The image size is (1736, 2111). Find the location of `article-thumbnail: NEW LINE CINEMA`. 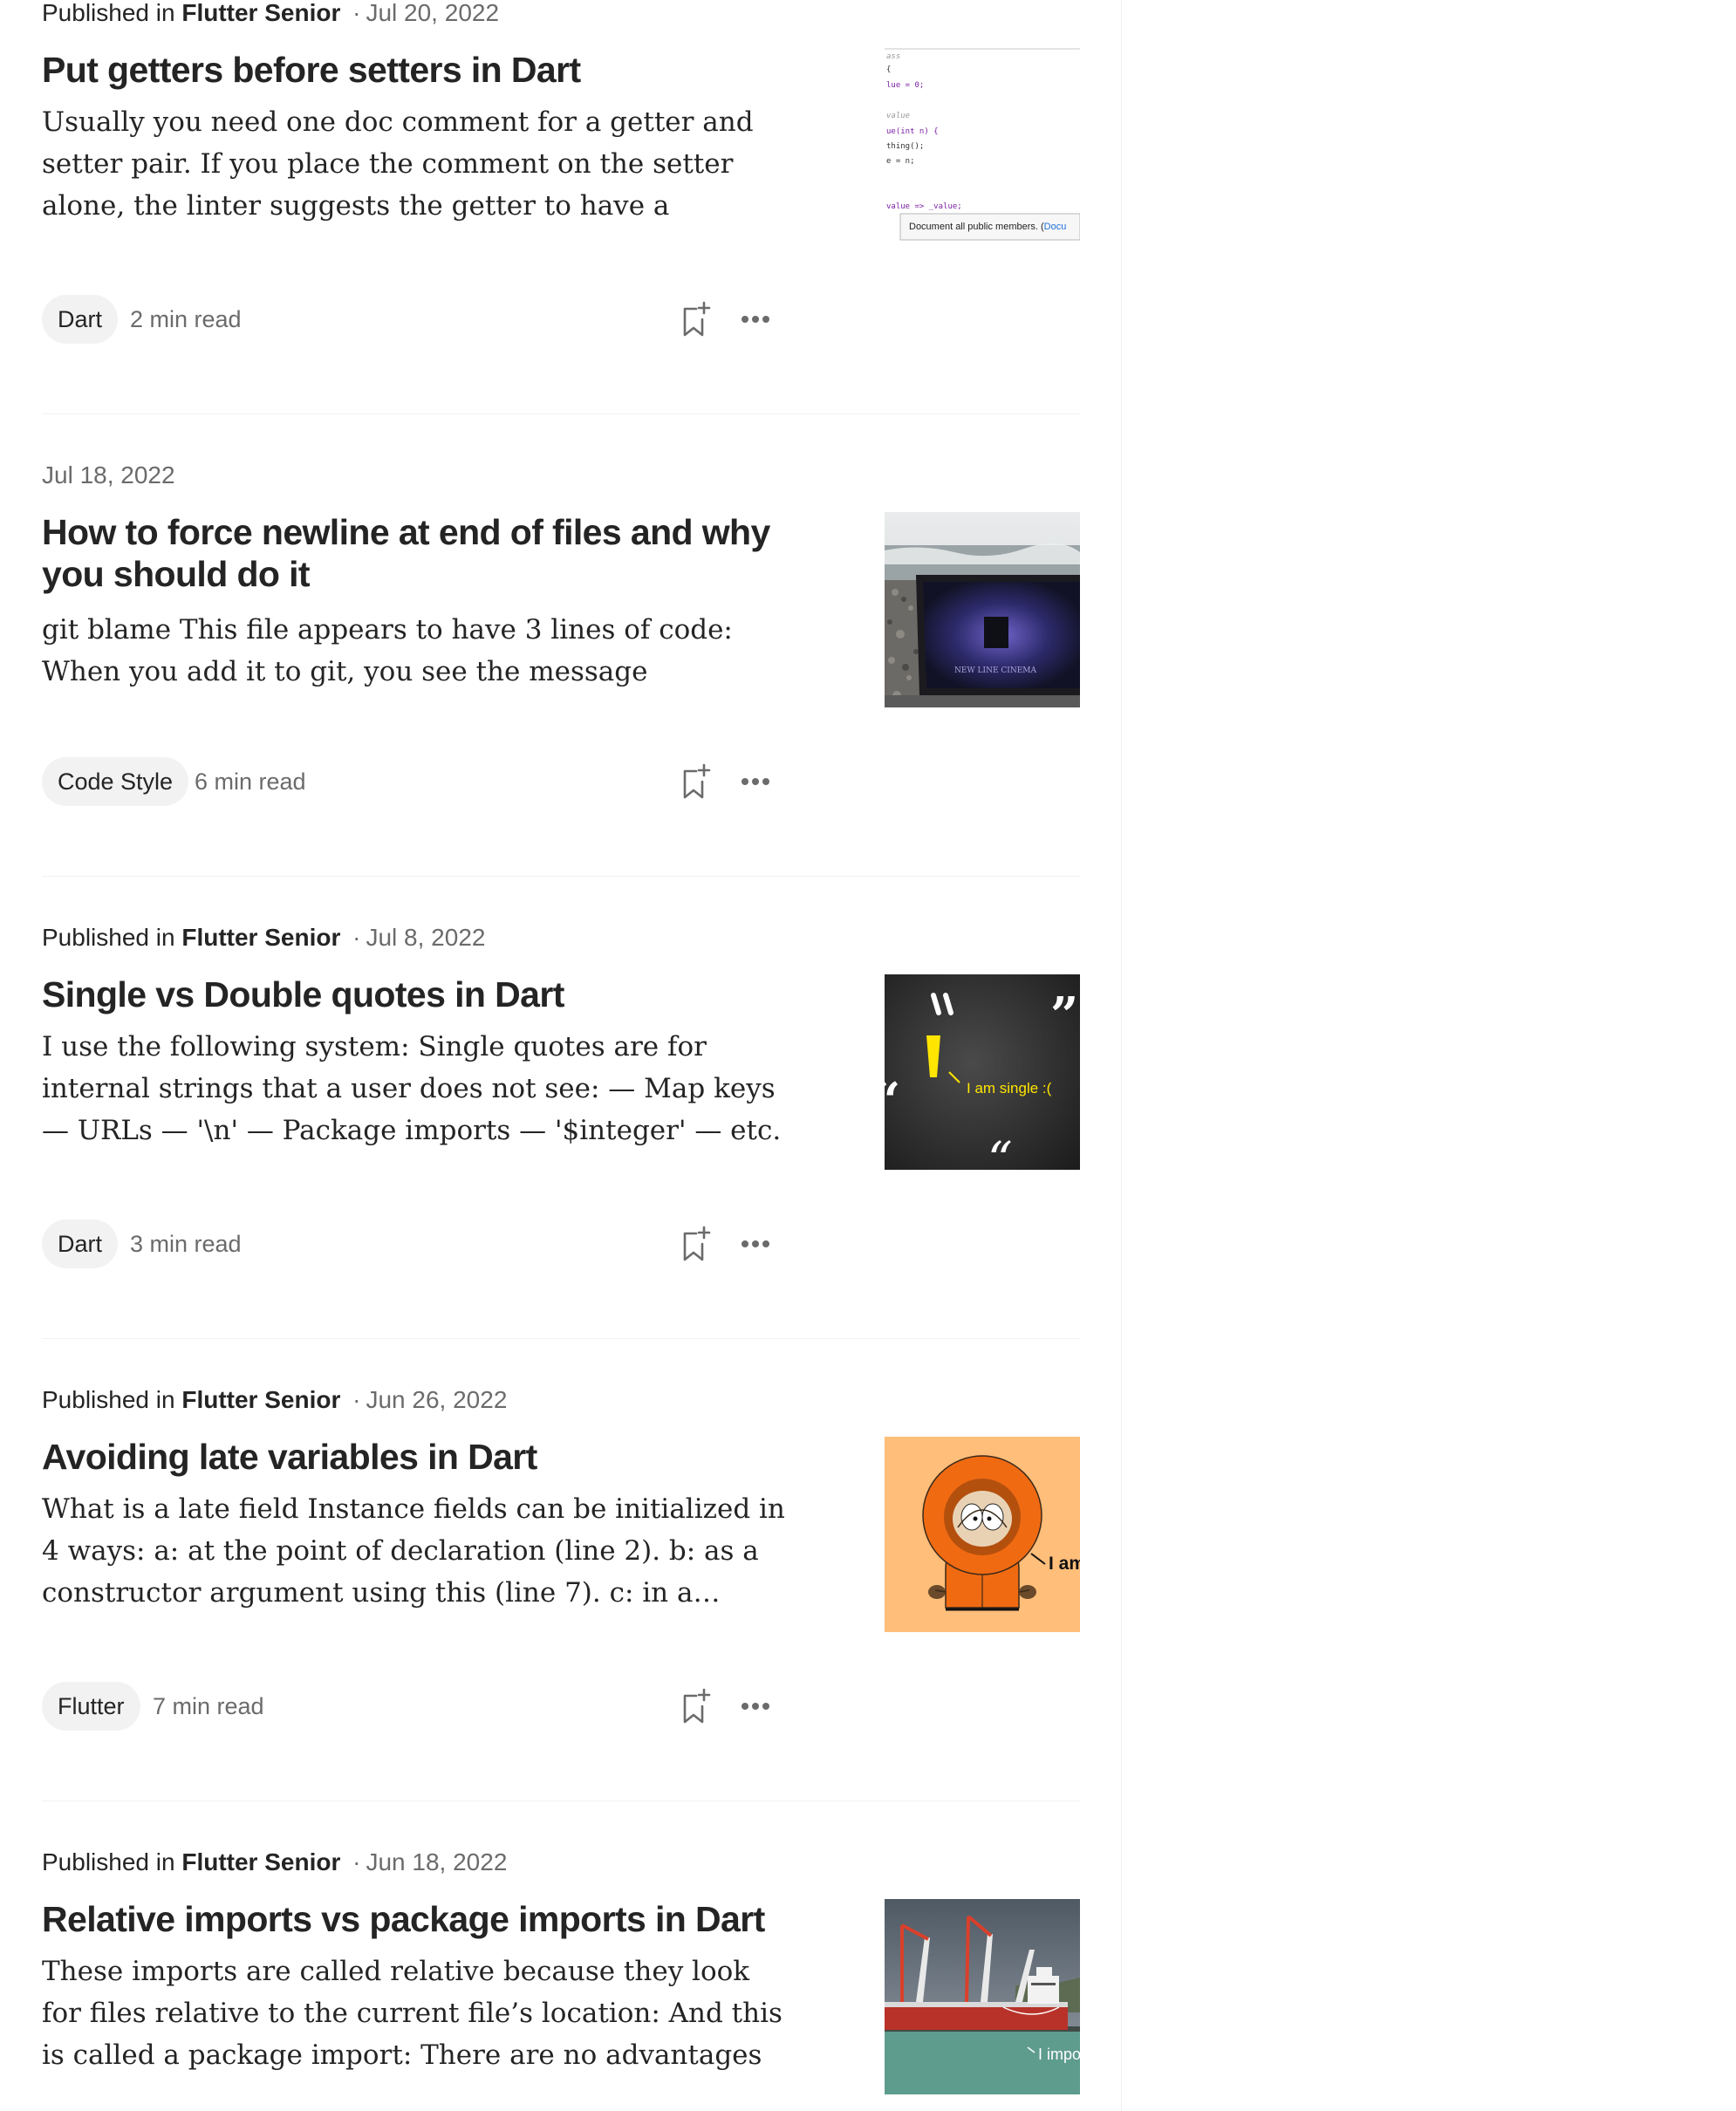

article-thumbnail: NEW LINE CINEMA is located at coordinates (982, 610).